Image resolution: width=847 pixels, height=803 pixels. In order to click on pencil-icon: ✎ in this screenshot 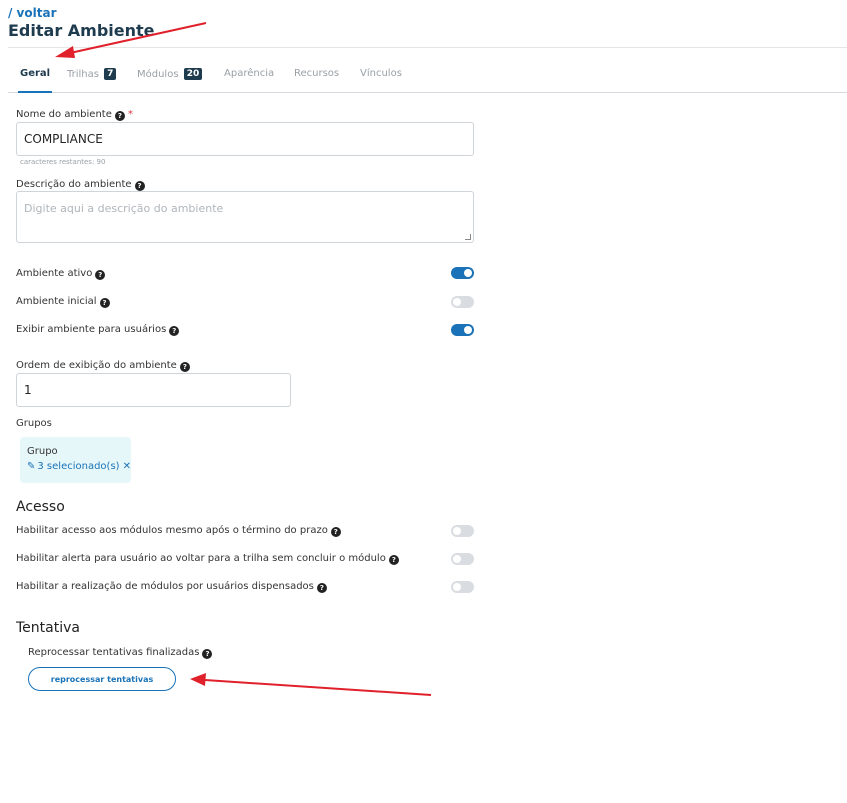, I will do `click(31, 466)`.